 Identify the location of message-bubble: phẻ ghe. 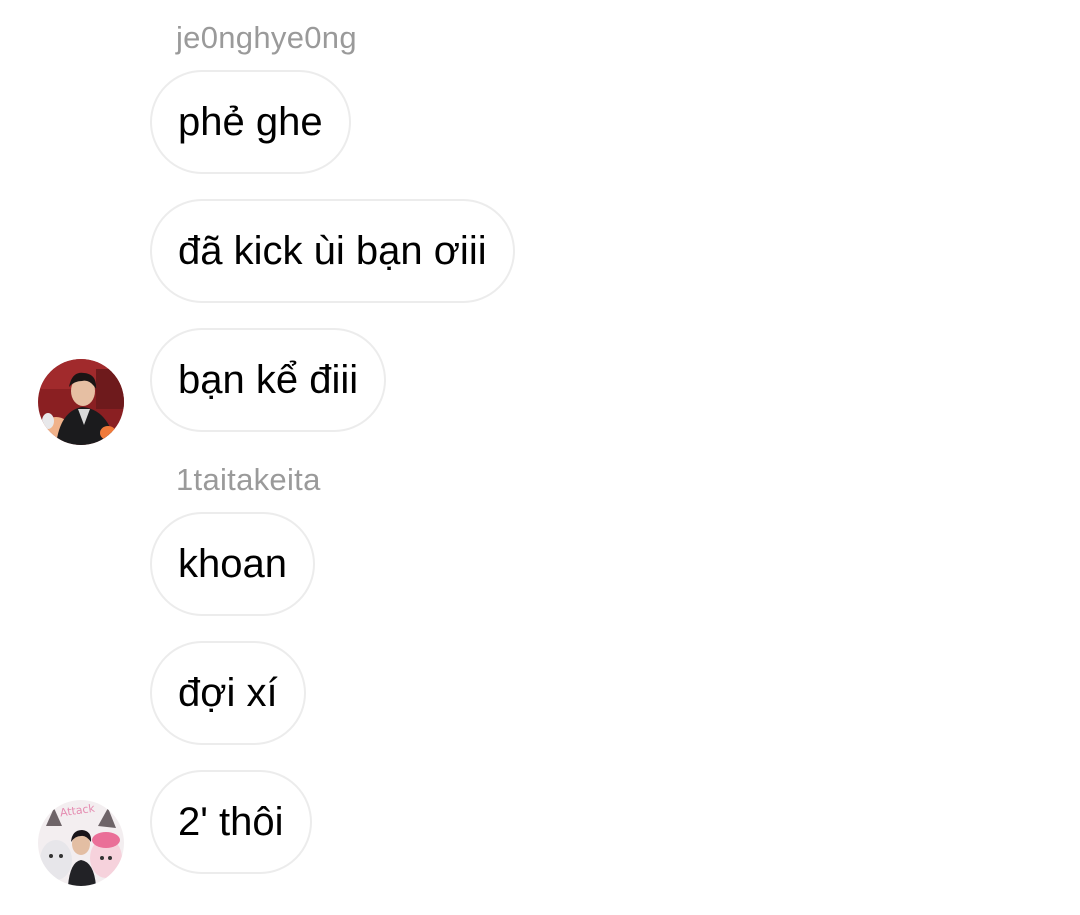
(250, 122).